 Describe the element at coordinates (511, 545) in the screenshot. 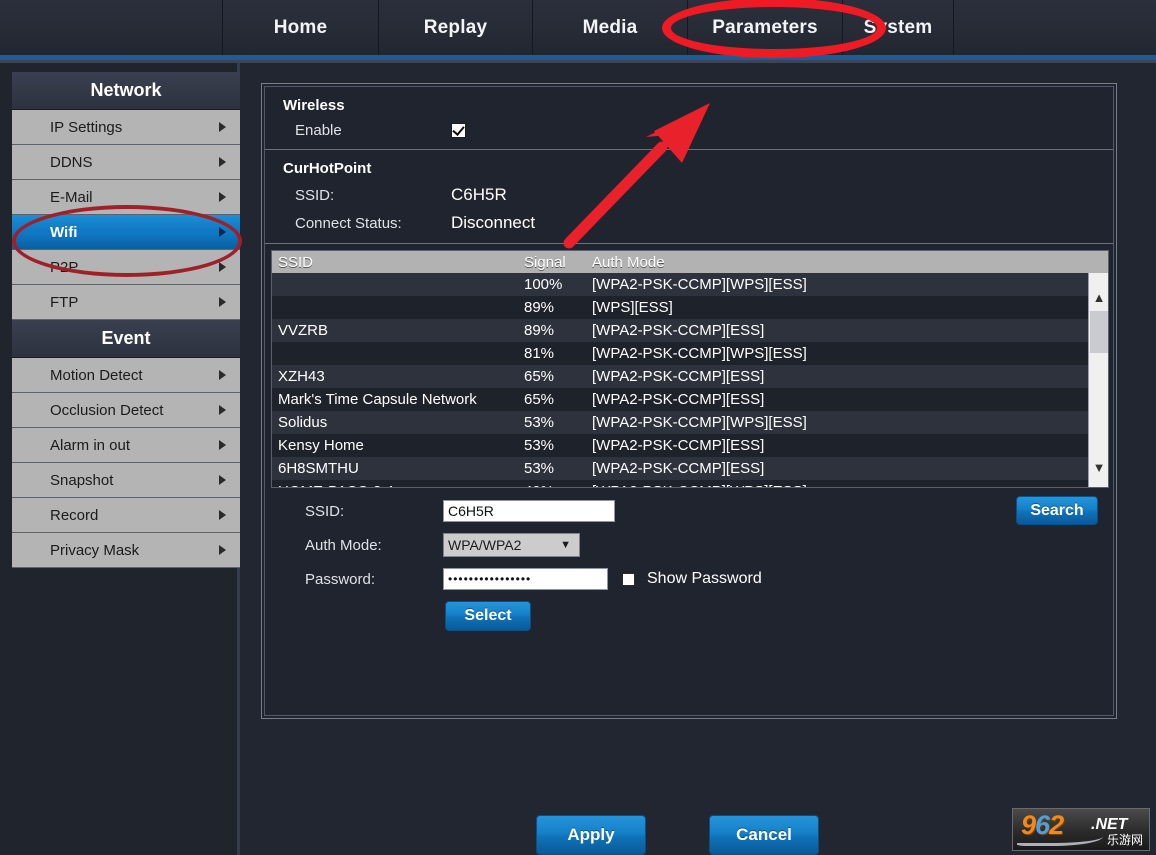

I see `auth-mode-select: WPA/WPA2 ▼` at that location.